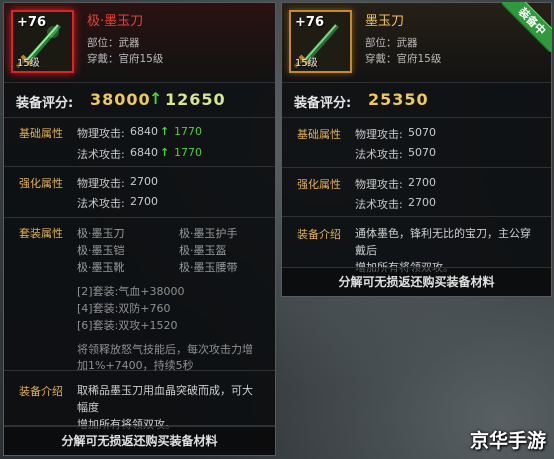 The height and width of the screenshot is (459, 554). What do you see at coordinates (416, 143) in the screenshot?
I see `base-attributes: 基础属性 物理攻击: 5070 法术攻击: 5070` at bounding box center [416, 143].